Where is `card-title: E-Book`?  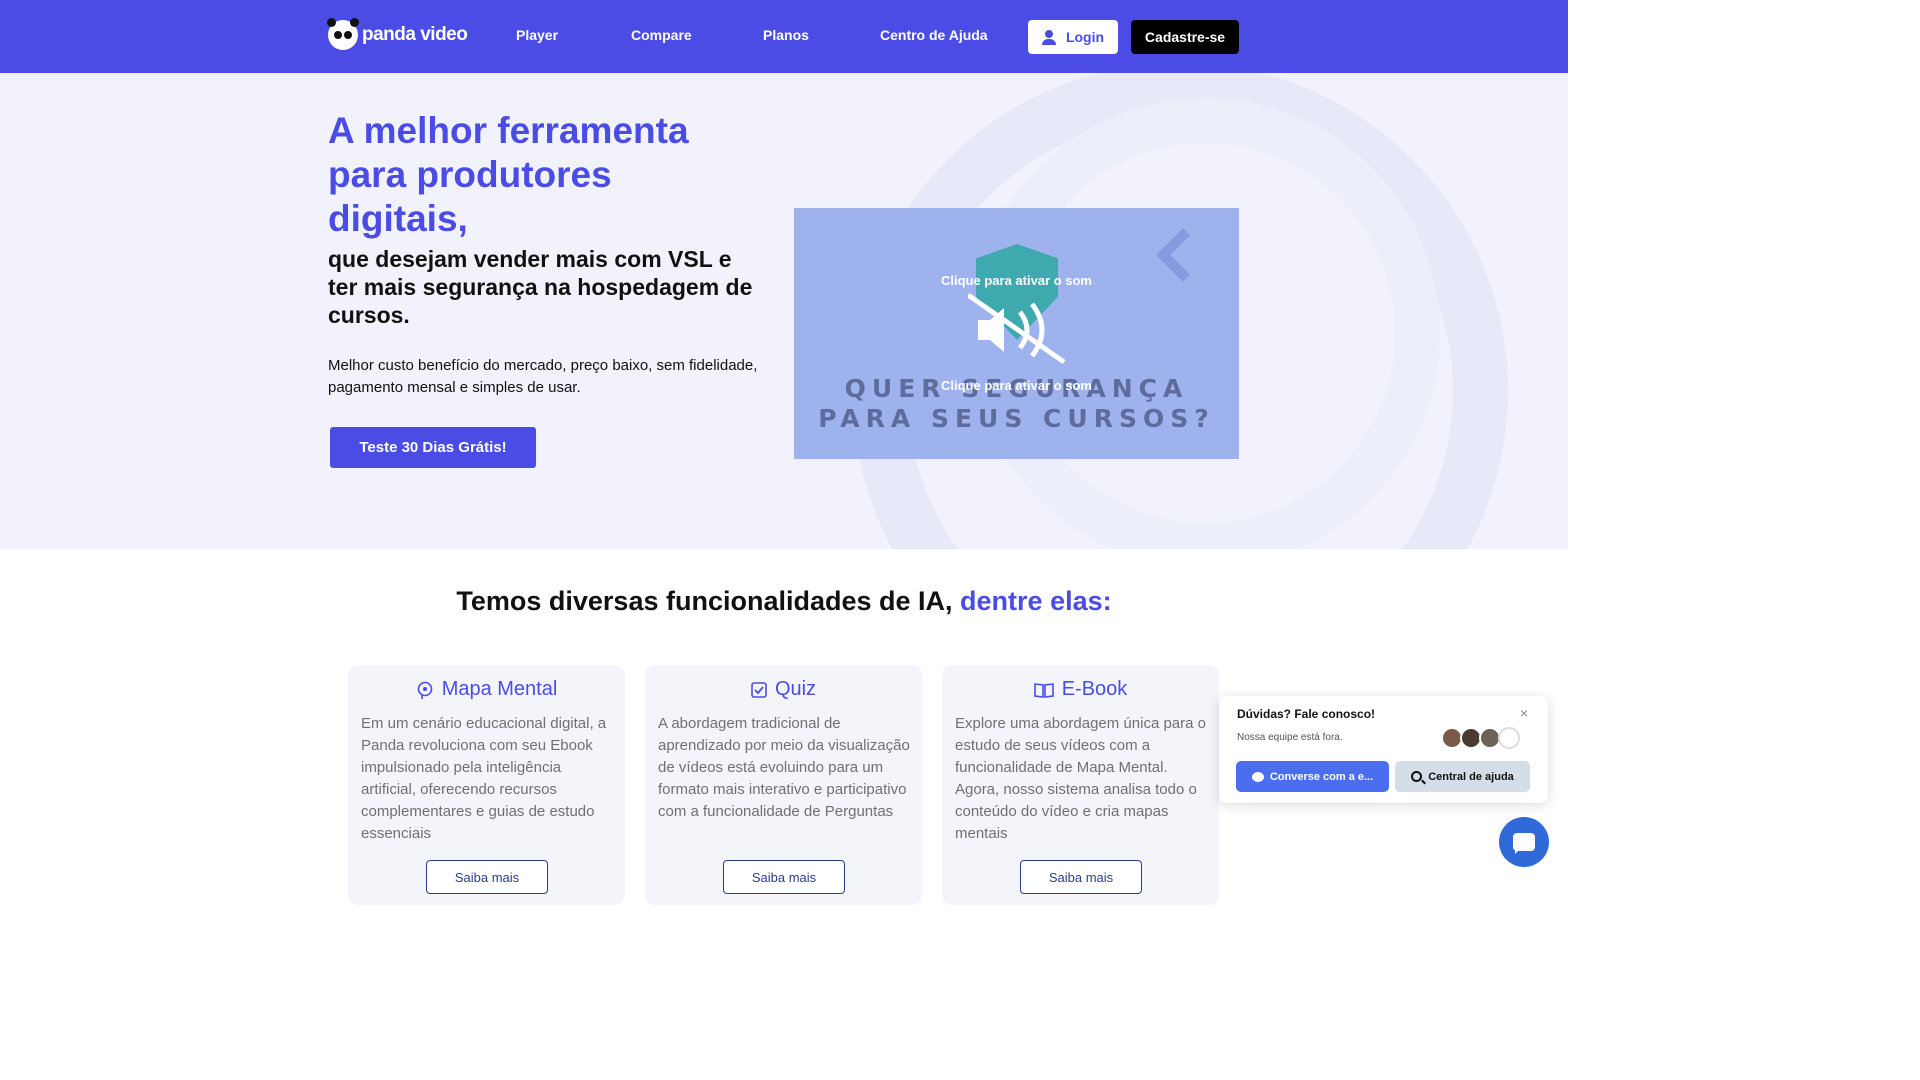
card-title: E-Book is located at coordinates (1094, 689).